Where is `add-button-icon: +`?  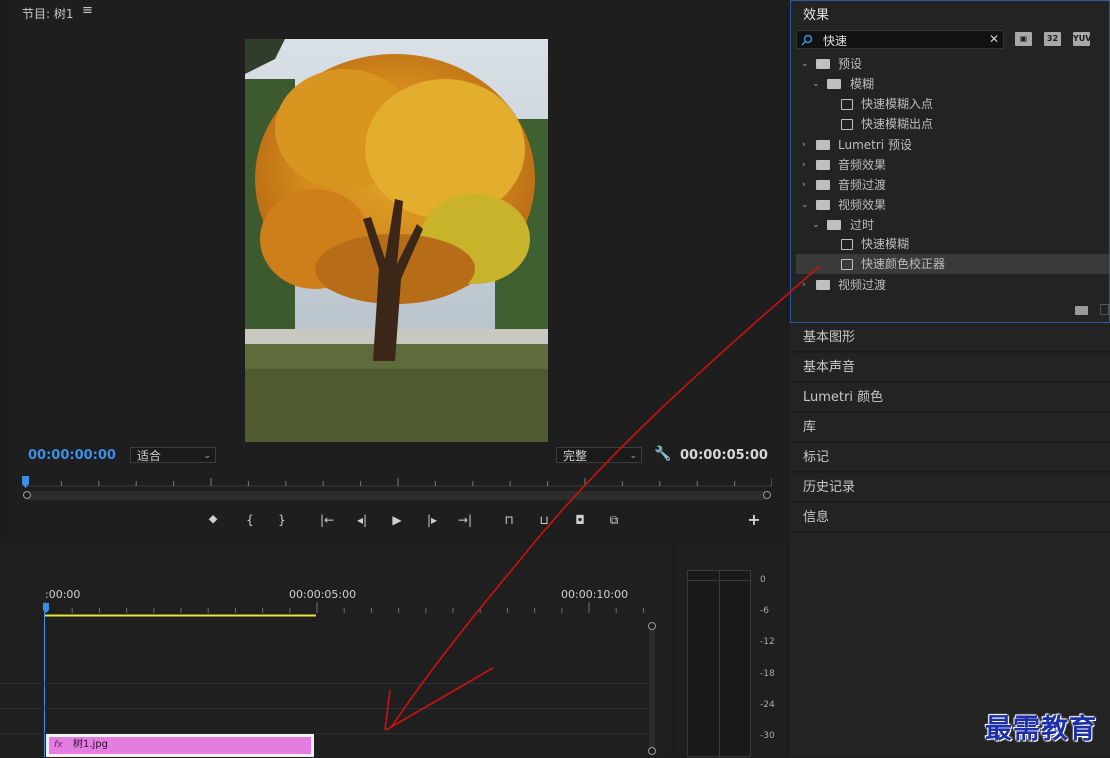 add-button-icon: + is located at coordinates (754, 520).